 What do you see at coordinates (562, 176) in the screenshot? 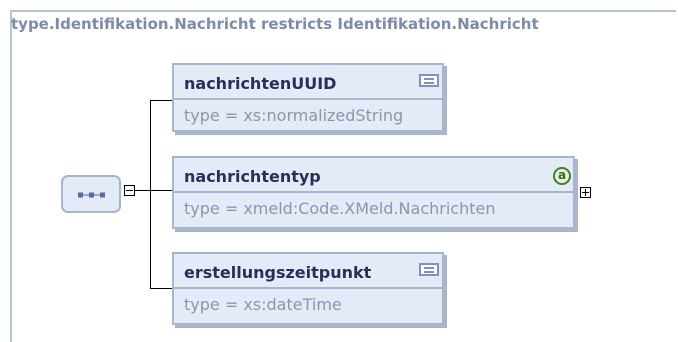
I see `attribute-icon: a` at bounding box center [562, 176].